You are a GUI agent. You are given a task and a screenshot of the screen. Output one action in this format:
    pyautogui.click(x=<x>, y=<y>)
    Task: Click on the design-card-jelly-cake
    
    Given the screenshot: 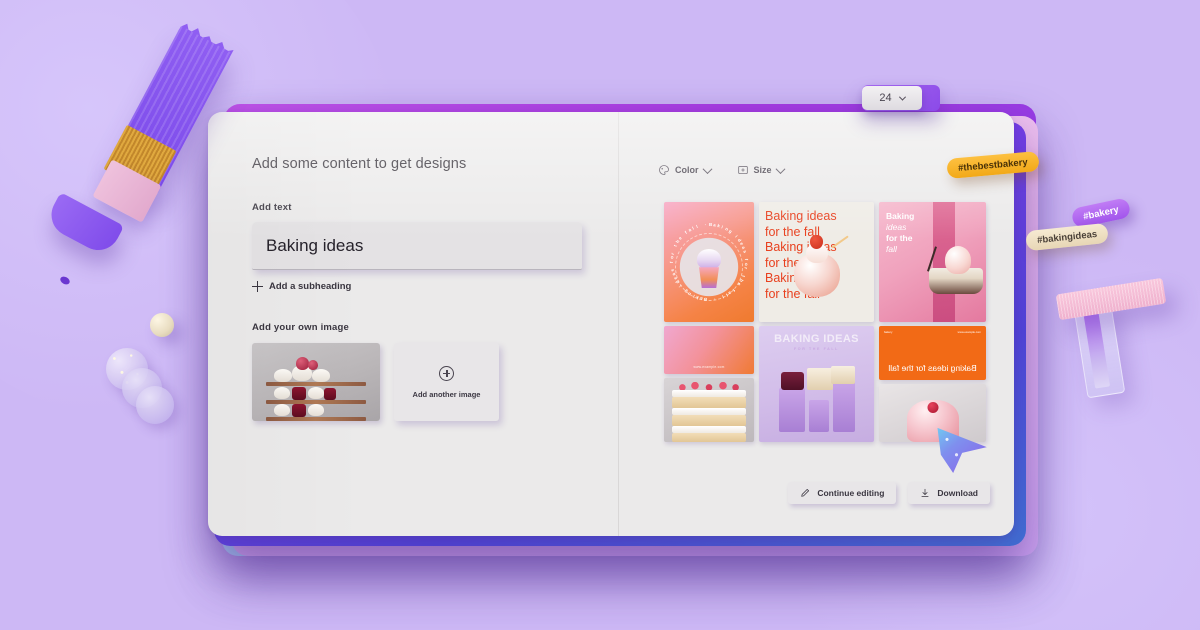 What is the action you would take?
    pyautogui.click(x=932, y=413)
    